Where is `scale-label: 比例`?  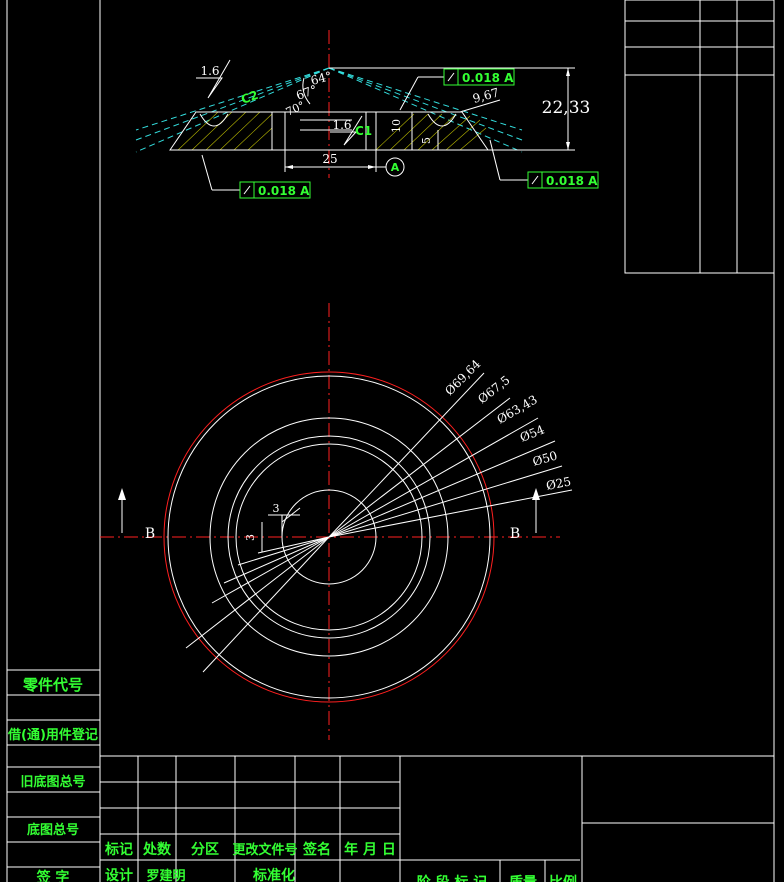 scale-label: 比例 is located at coordinates (563, 878).